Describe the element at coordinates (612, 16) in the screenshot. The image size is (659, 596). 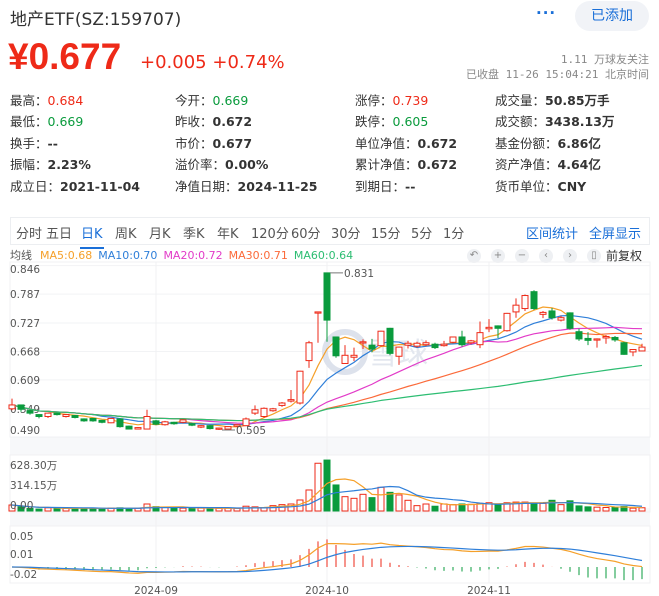
I see `added-to-watchlist-button: 已添加` at that location.